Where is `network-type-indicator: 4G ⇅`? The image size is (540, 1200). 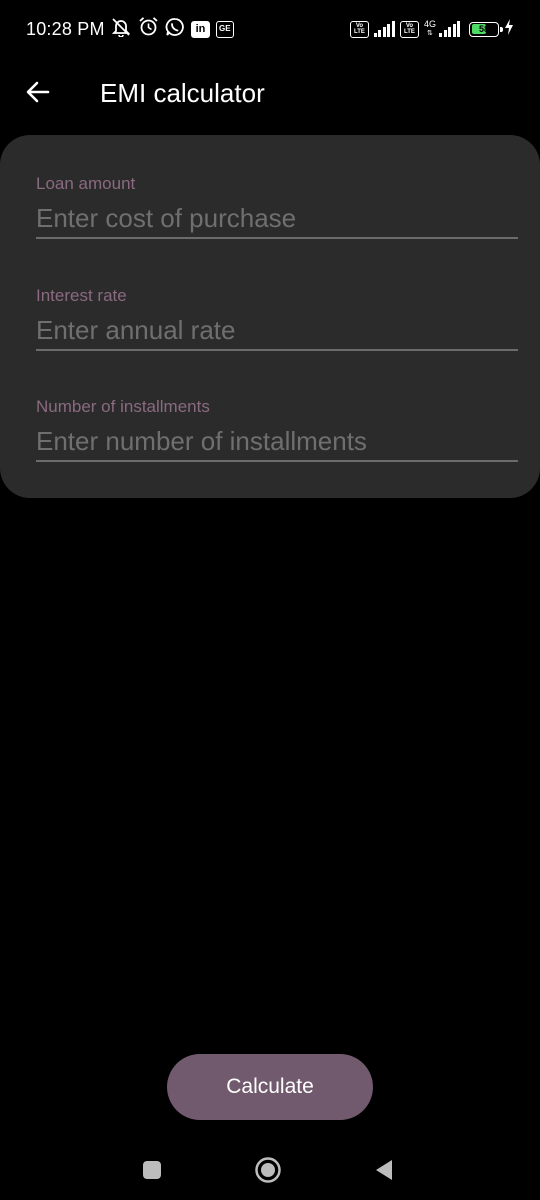
network-type-indicator: 4G ⇅ is located at coordinates (429, 28).